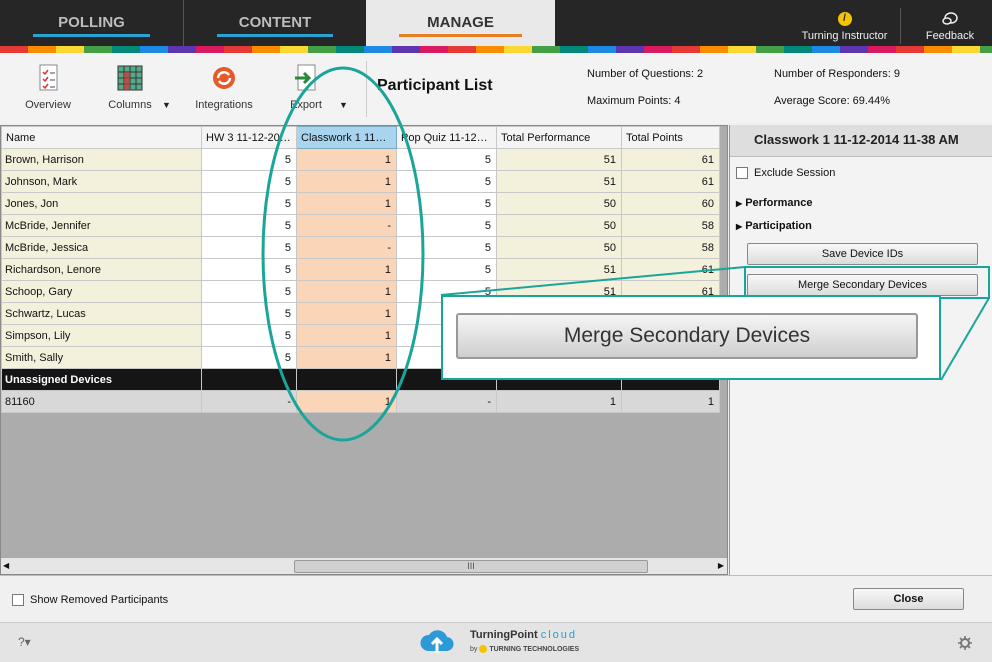 The image size is (992, 662). Describe the element at coordinates (18, 600) in the screenshot. I see `show-removed-checkbox` at that location.